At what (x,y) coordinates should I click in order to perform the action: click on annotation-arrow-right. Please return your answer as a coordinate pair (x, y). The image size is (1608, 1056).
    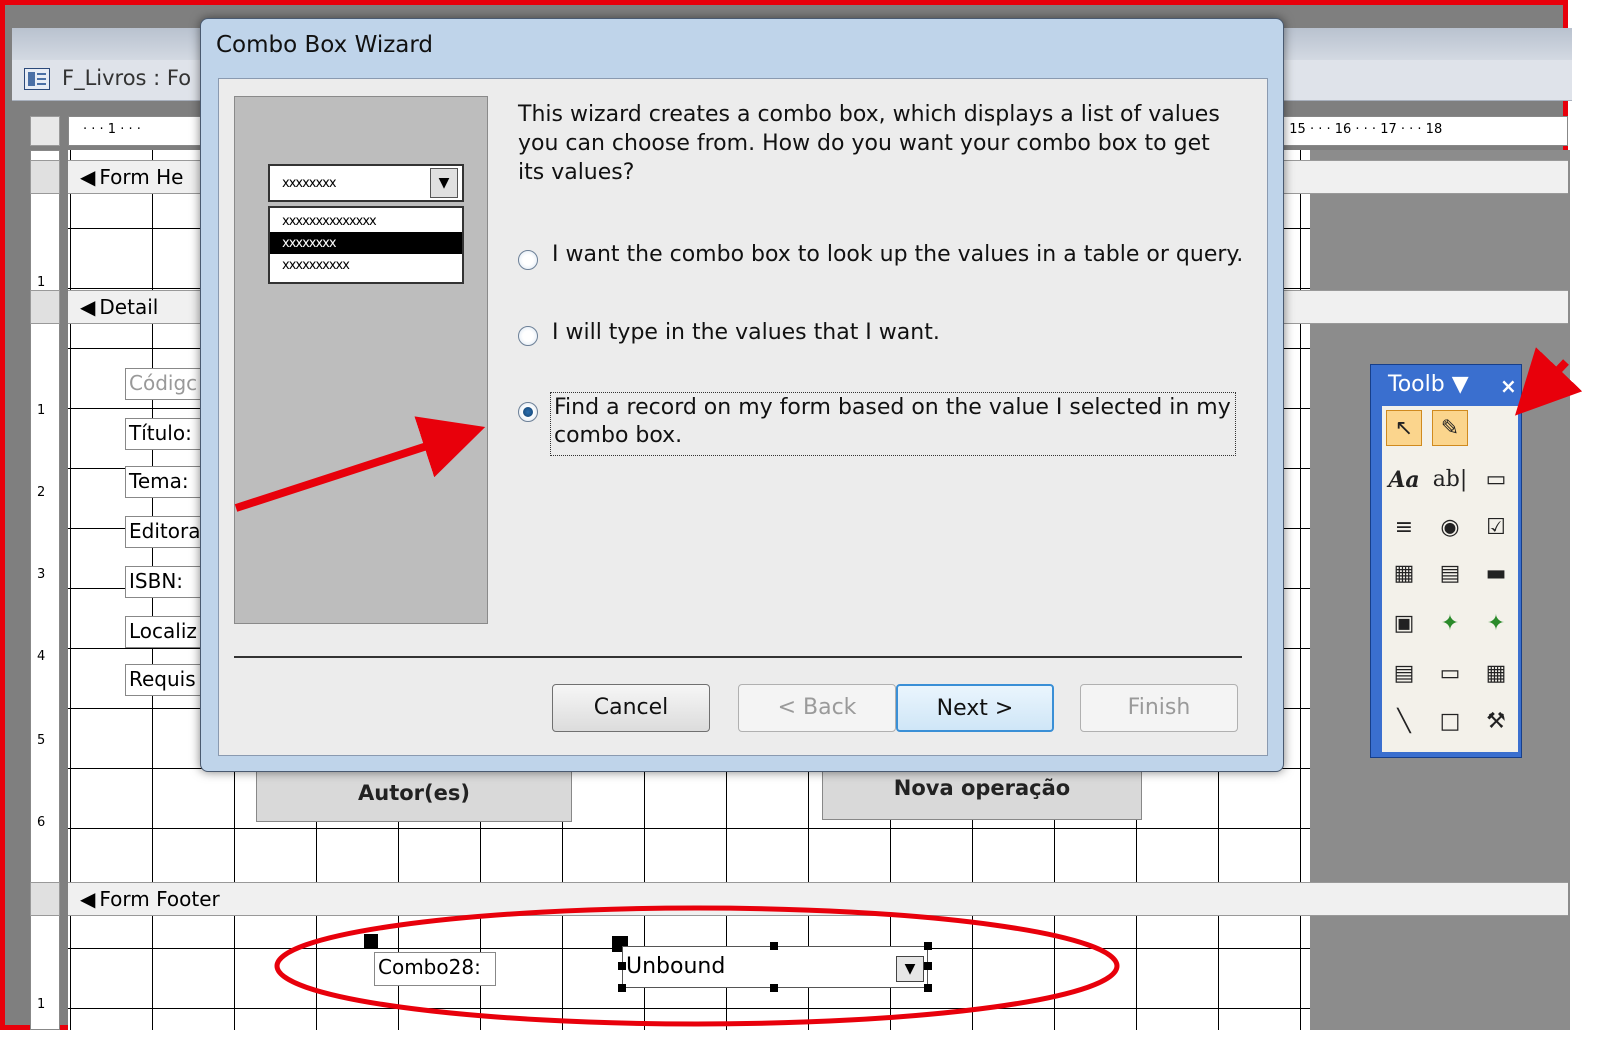
    Looking at the image, I should click on (1548, 381).